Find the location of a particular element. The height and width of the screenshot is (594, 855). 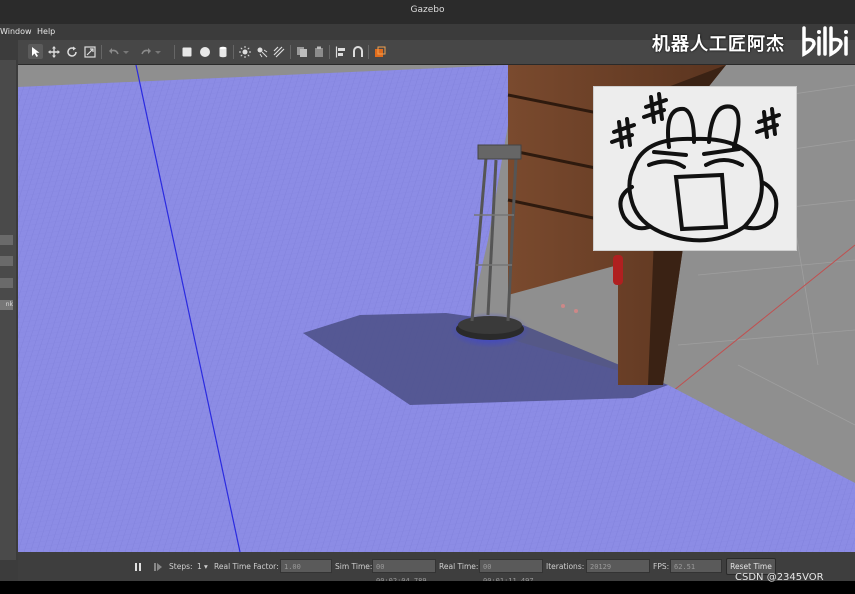

menu-help: Help is located at coordinates (46, 31).